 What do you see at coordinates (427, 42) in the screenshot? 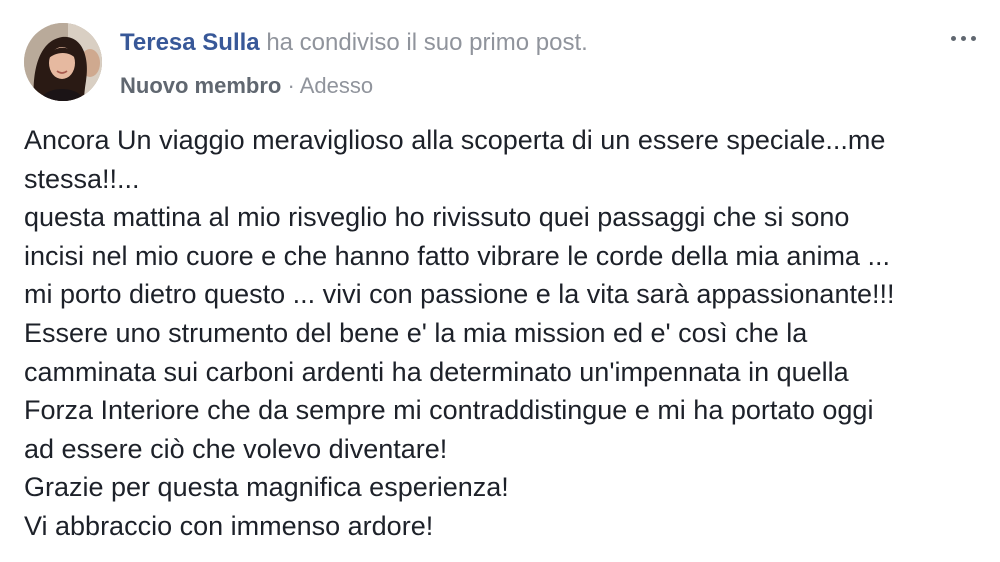
I see `post-action-text: ha condiviso il suo primo post.` at bounding box center [427, 42].